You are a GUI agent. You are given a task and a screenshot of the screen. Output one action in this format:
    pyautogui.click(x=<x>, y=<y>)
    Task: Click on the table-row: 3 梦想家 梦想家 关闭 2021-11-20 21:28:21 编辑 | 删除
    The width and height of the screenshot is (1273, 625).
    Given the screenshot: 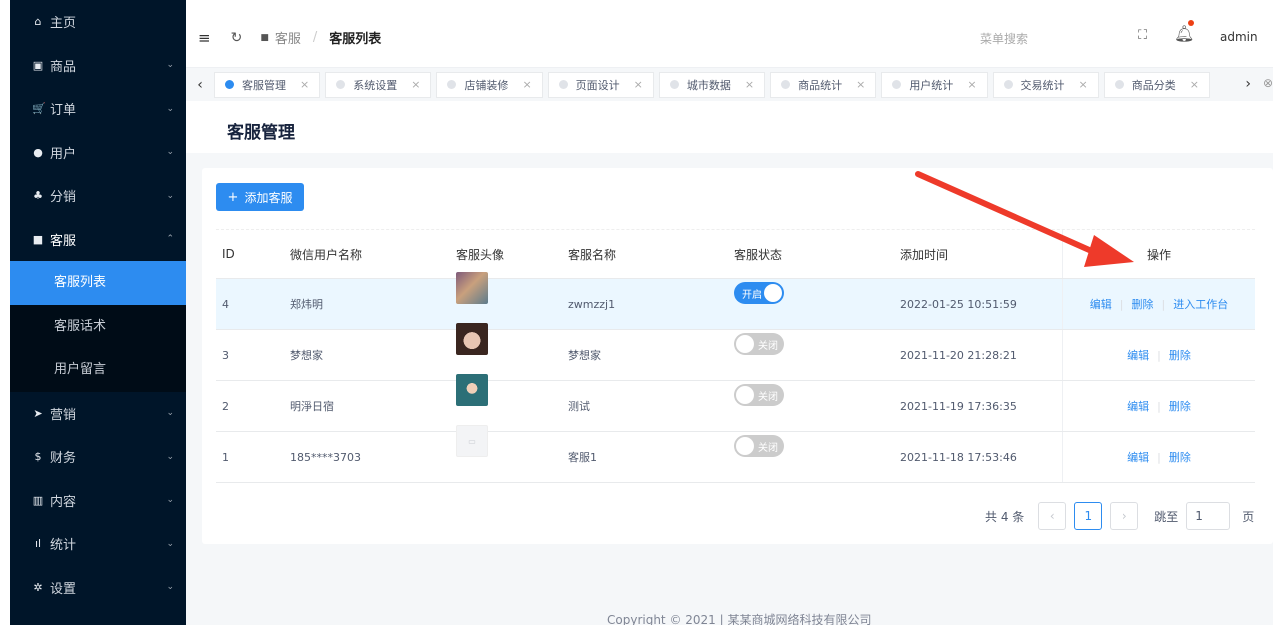 What is the action you would take?
    pyautogui.click(x=735, y=352)
    